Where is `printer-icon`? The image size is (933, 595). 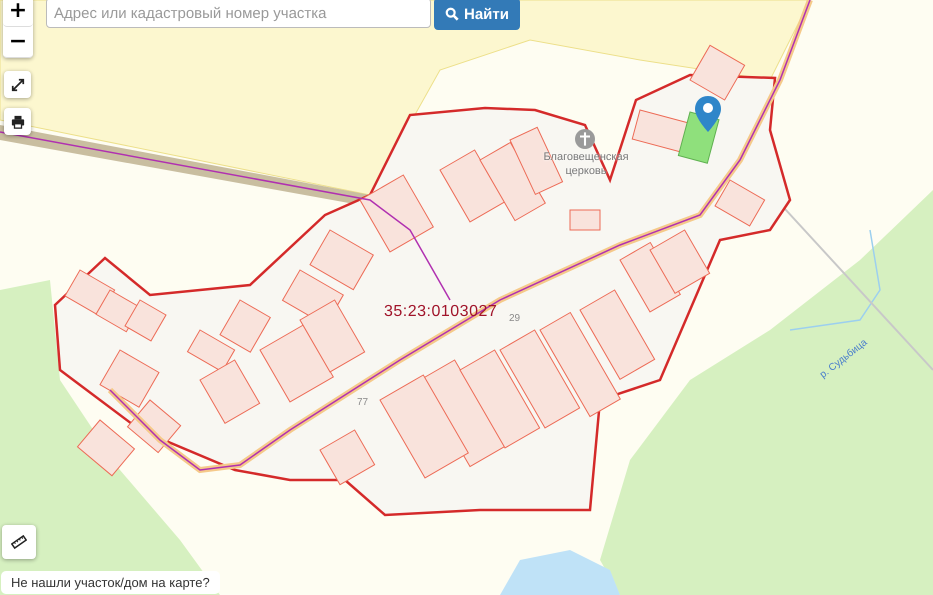 printer-icon is located at coordinates (17, 121).